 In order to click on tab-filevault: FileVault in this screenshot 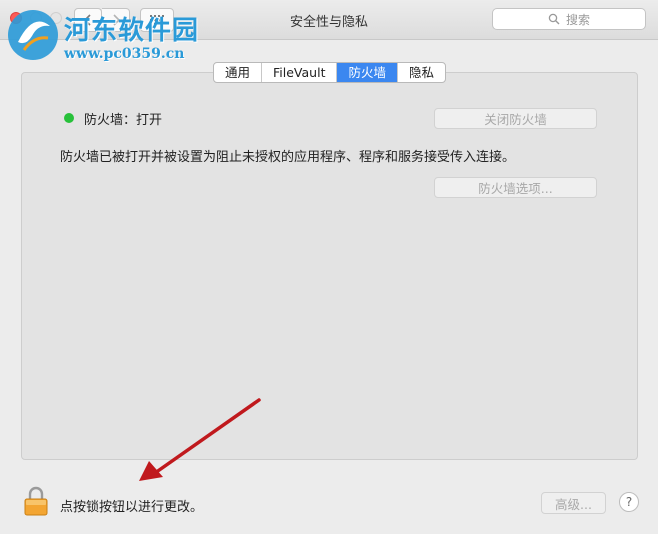, I will do `click(300, 72)`.